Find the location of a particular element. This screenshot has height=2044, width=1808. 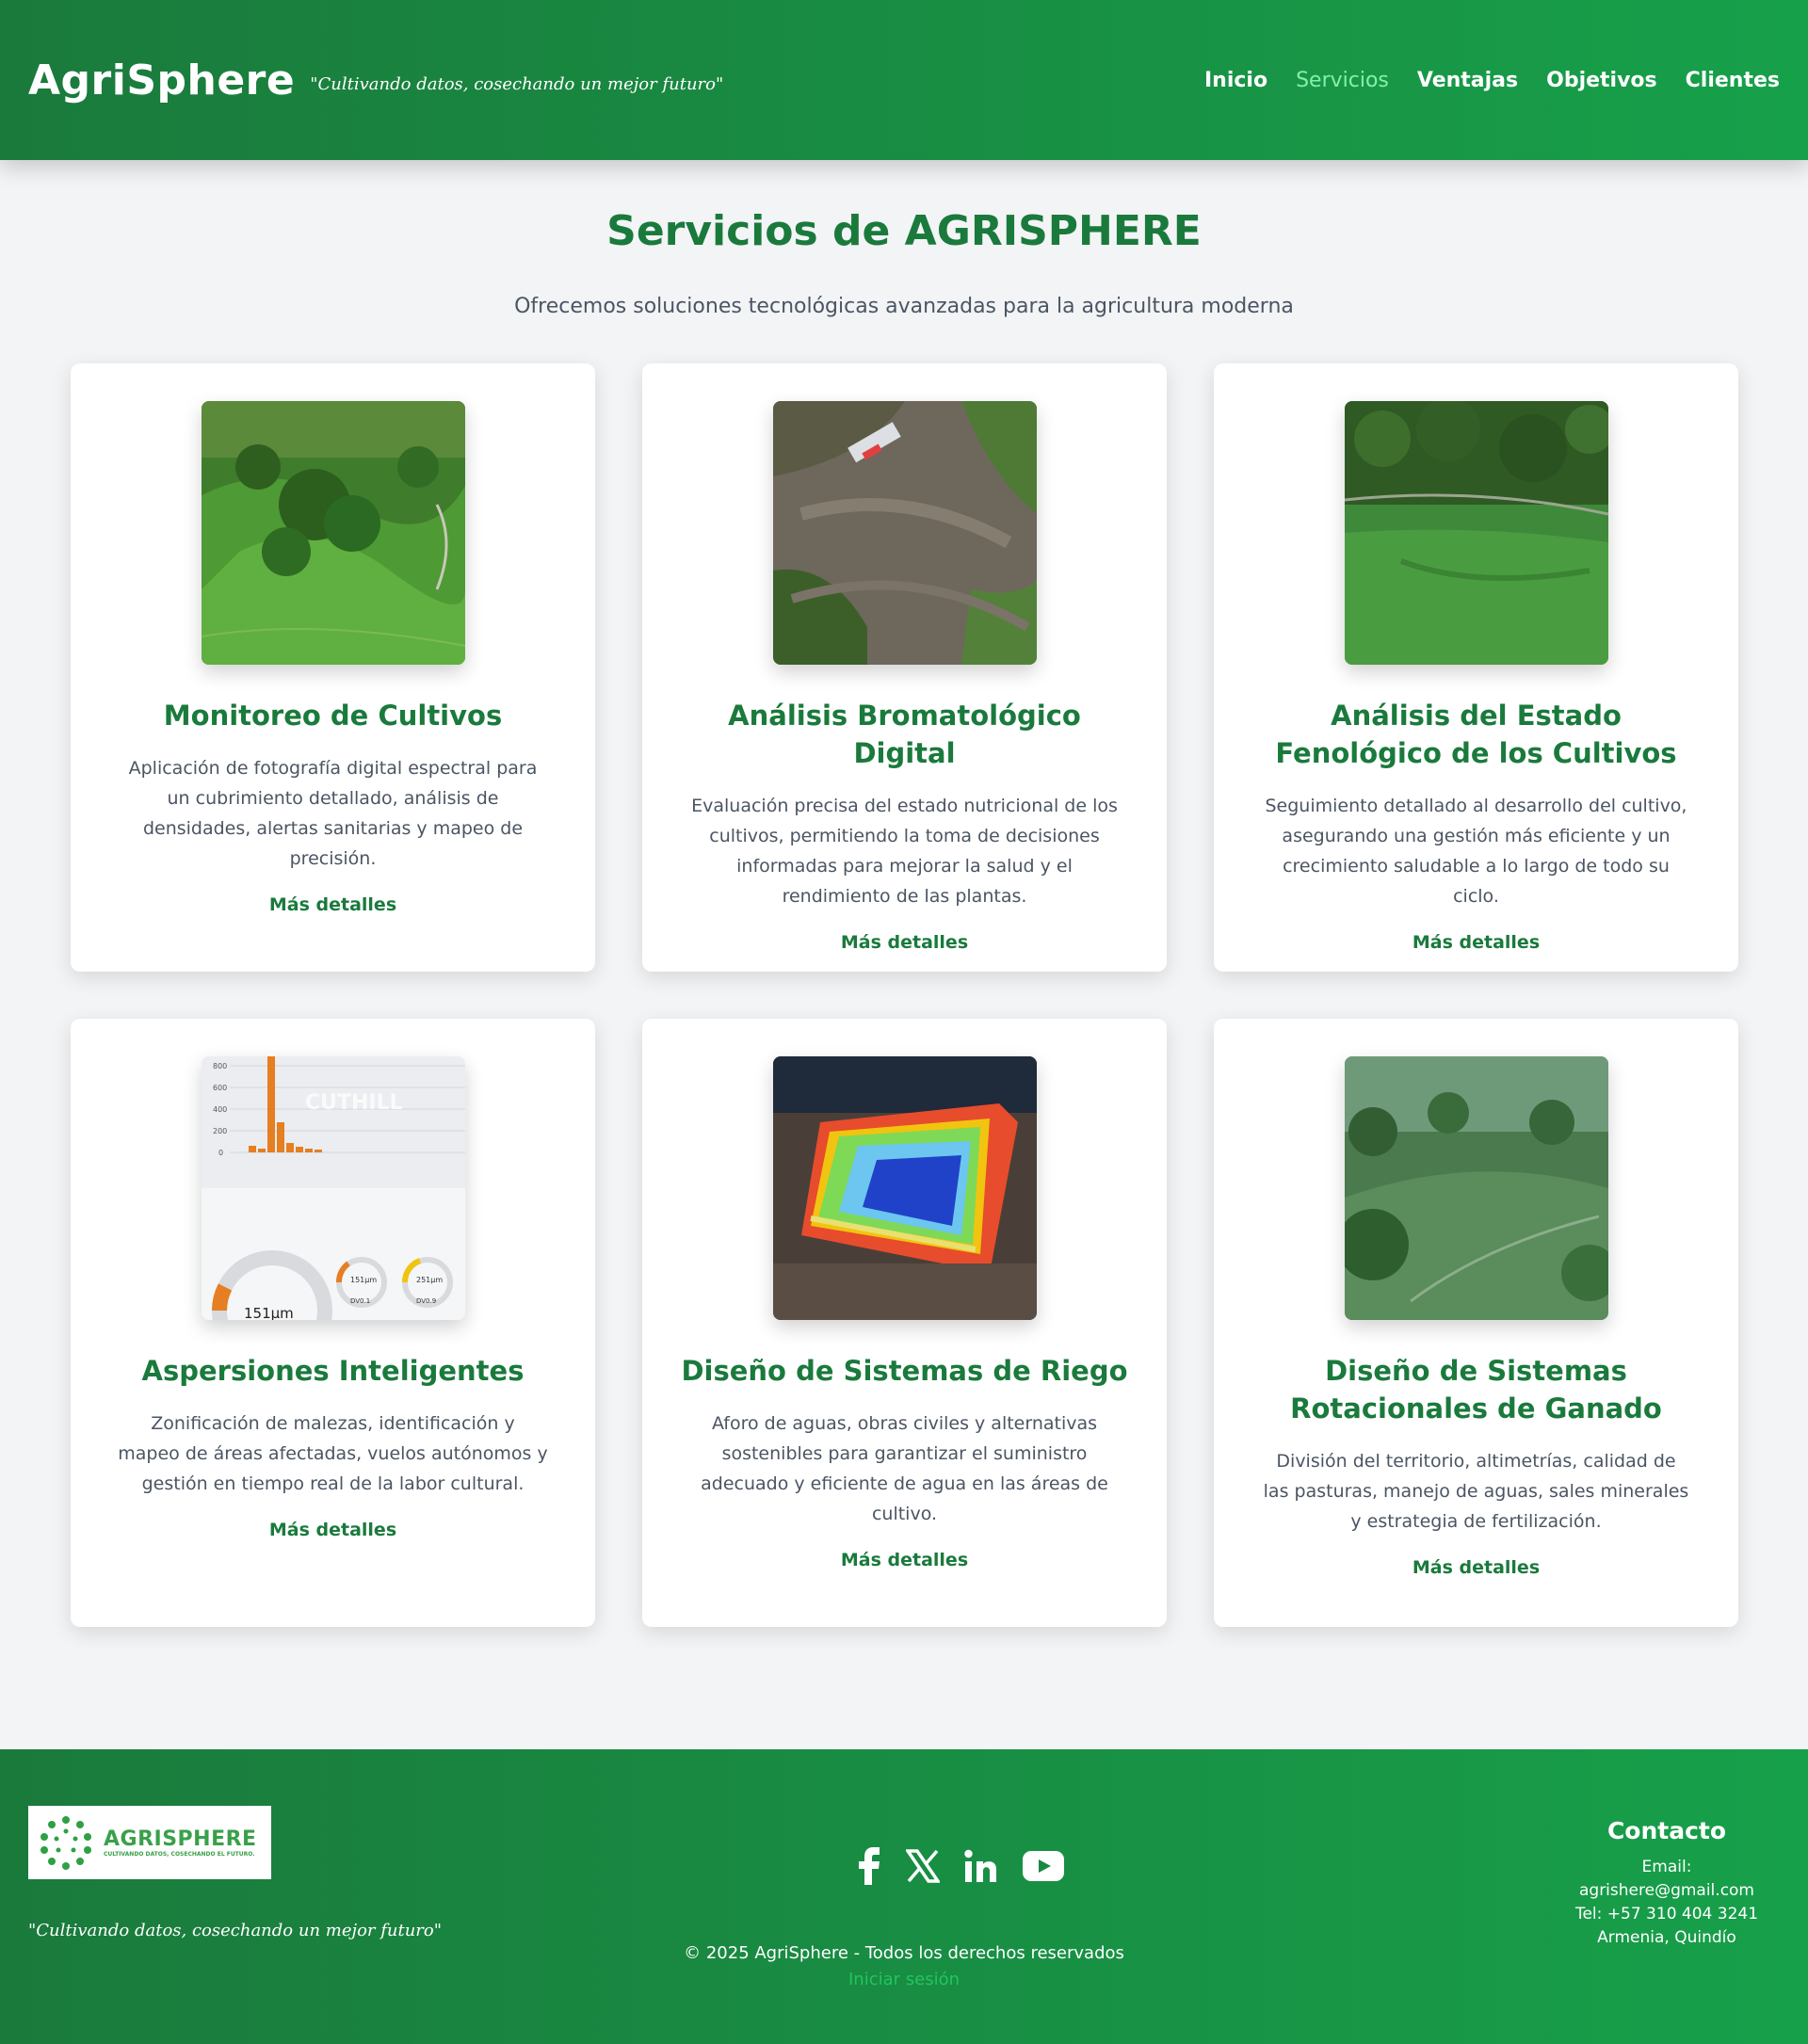

aerial-crop-field-image is located at coordinates (1476, 533).